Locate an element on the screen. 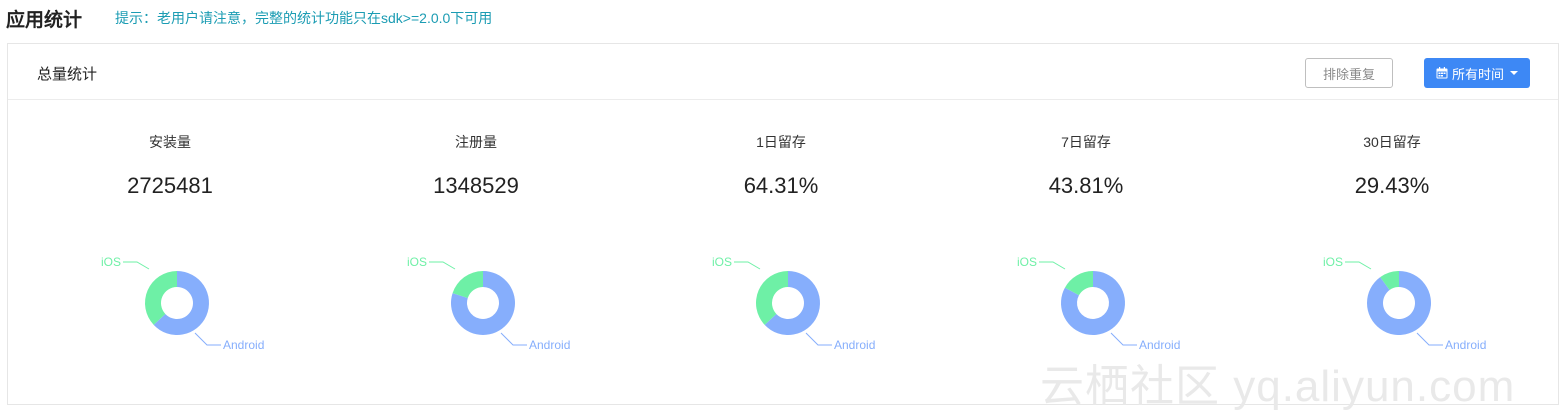 The width and height of the screenshot is (1568, 414). watermark: 云栖社区 yq.aliyun.com is located at coordinates (1278, 386).